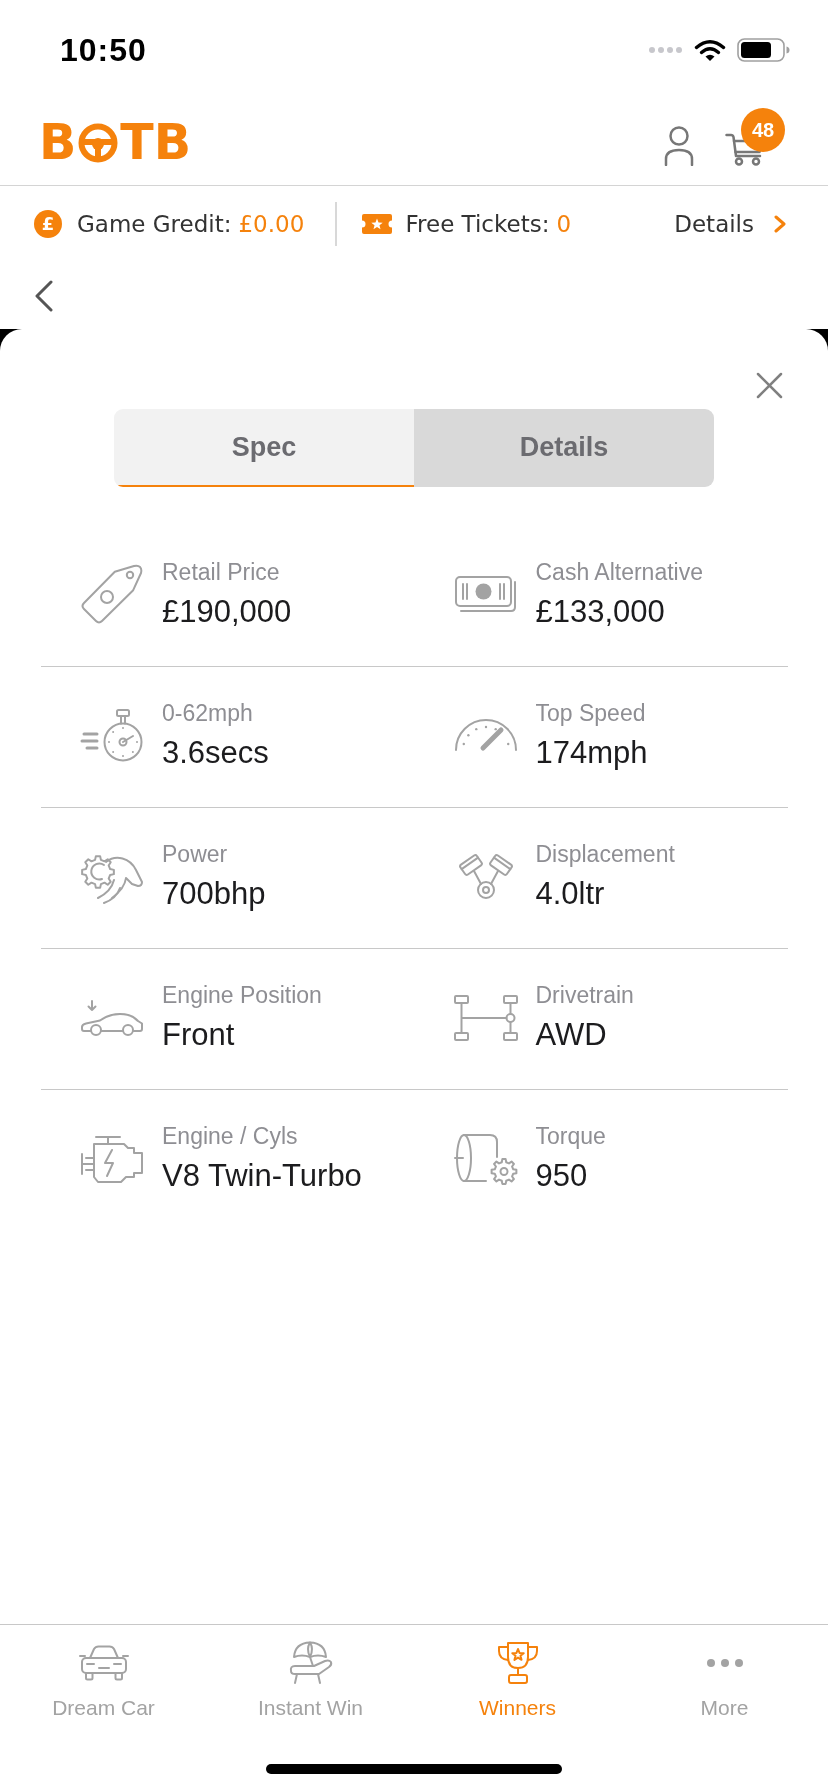  Describe the element at coordinates (485, 876) in the screenshot. I see `pistons-icon` at that location.